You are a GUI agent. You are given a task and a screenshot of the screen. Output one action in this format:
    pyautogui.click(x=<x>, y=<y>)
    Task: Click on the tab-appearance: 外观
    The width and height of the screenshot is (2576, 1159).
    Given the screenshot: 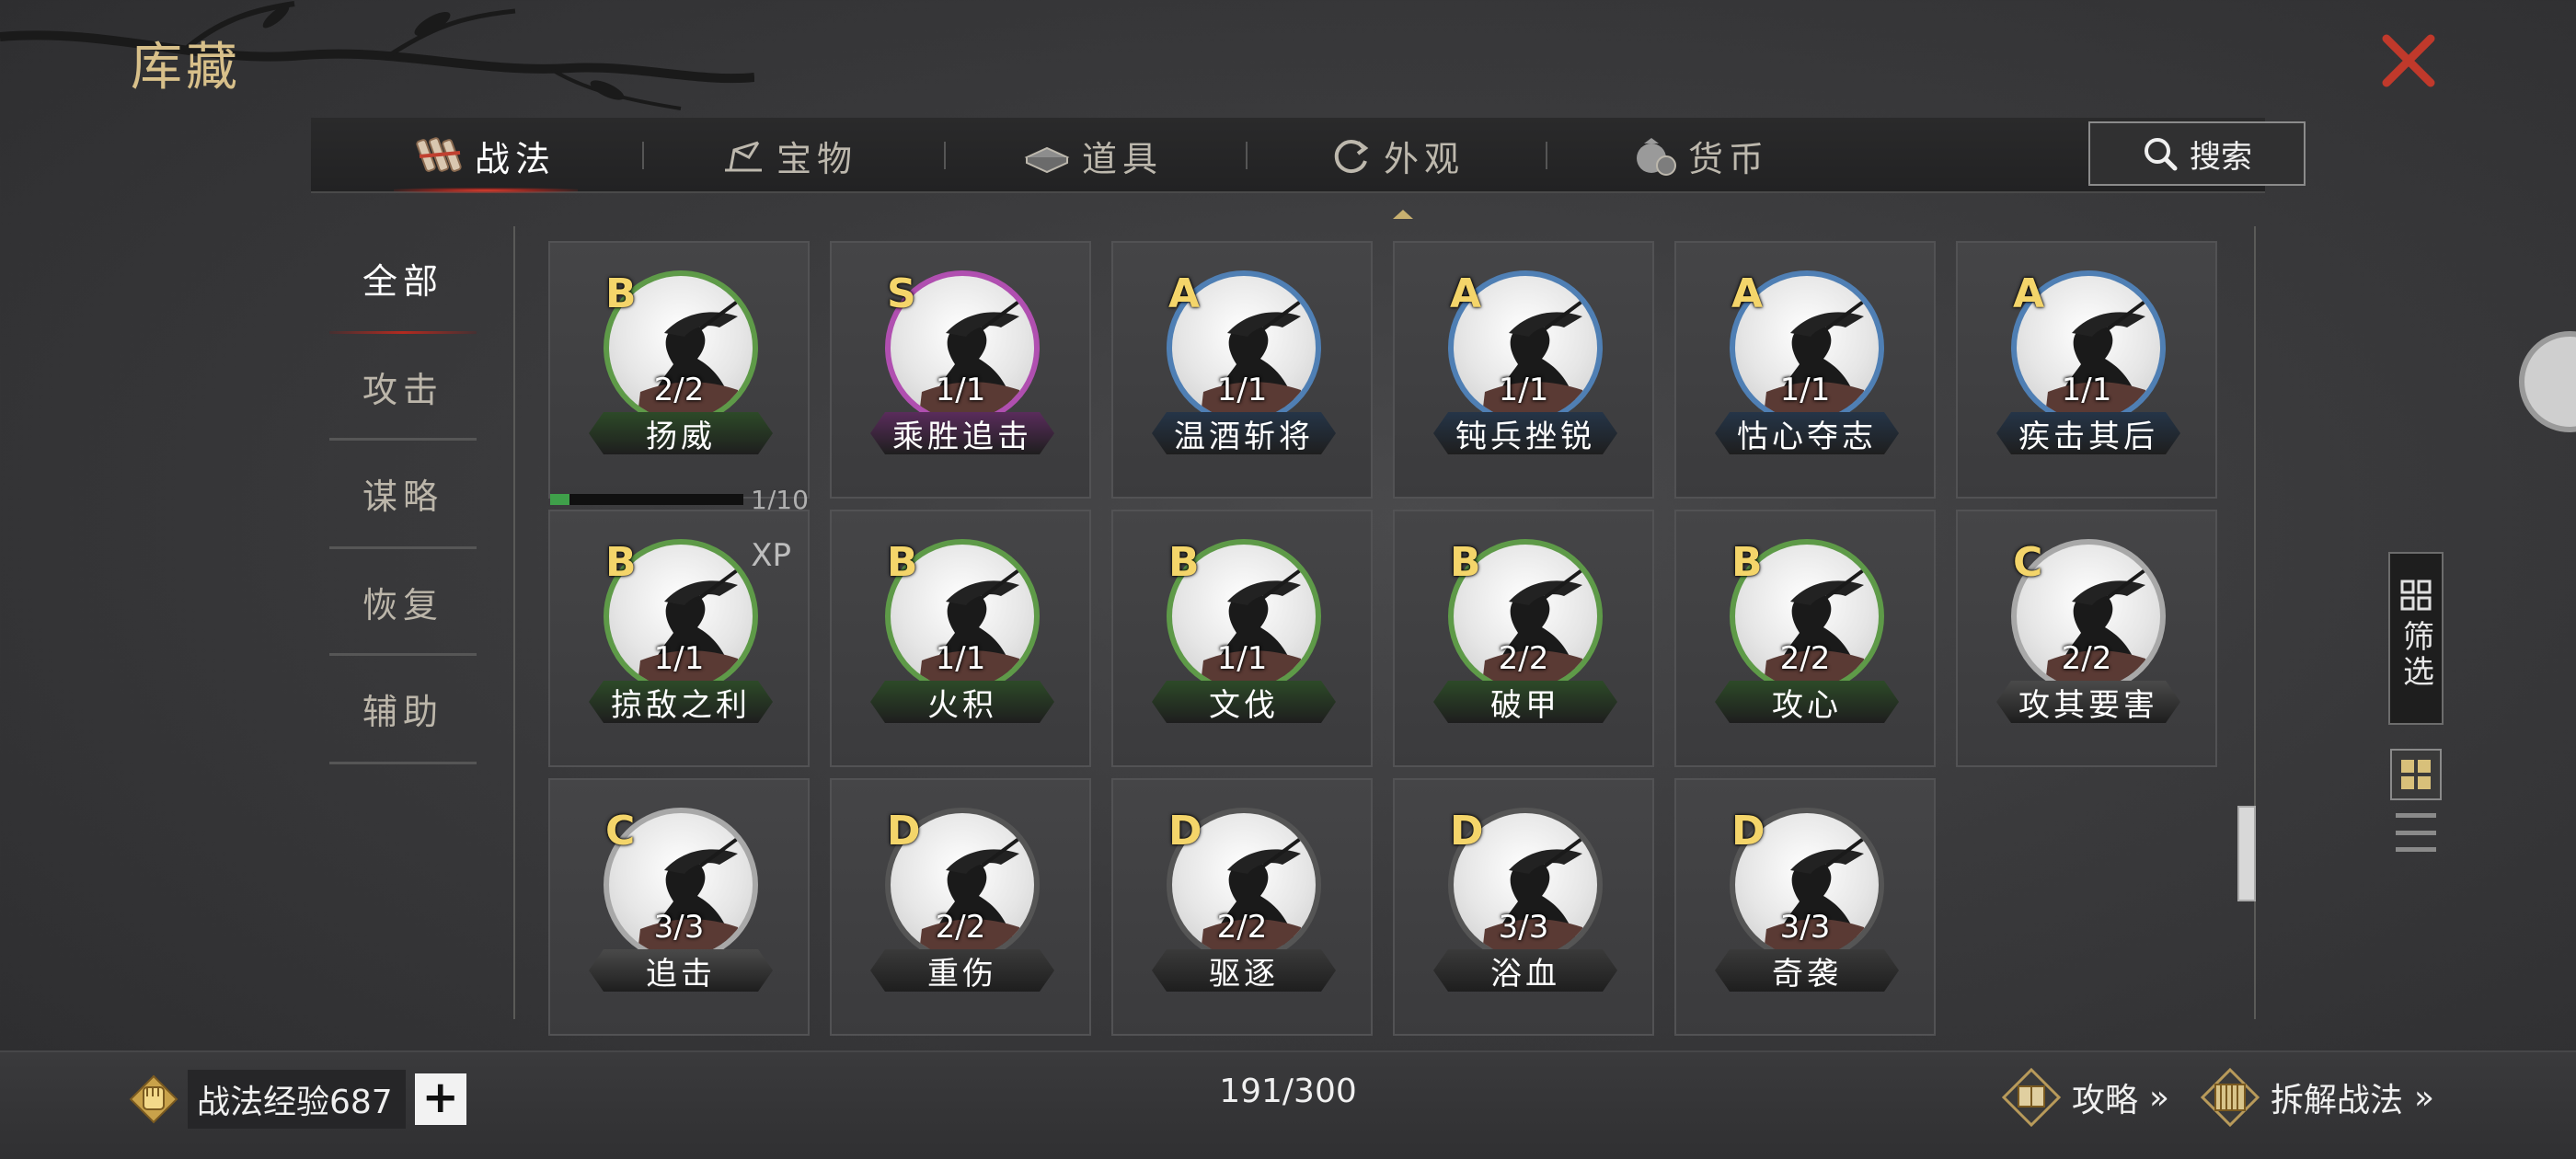 What is the action you would take?
    pyautogui.click(x=1396, y=155)
    